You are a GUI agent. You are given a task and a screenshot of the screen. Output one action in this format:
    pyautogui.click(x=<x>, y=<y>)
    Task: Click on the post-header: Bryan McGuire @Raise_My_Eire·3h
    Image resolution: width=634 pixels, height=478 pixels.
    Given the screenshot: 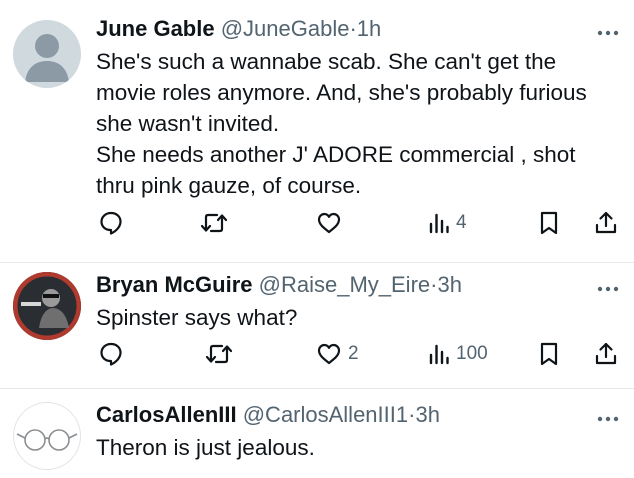 What is the action you would take?
    pyautogui.click(x=279, y=285)
    